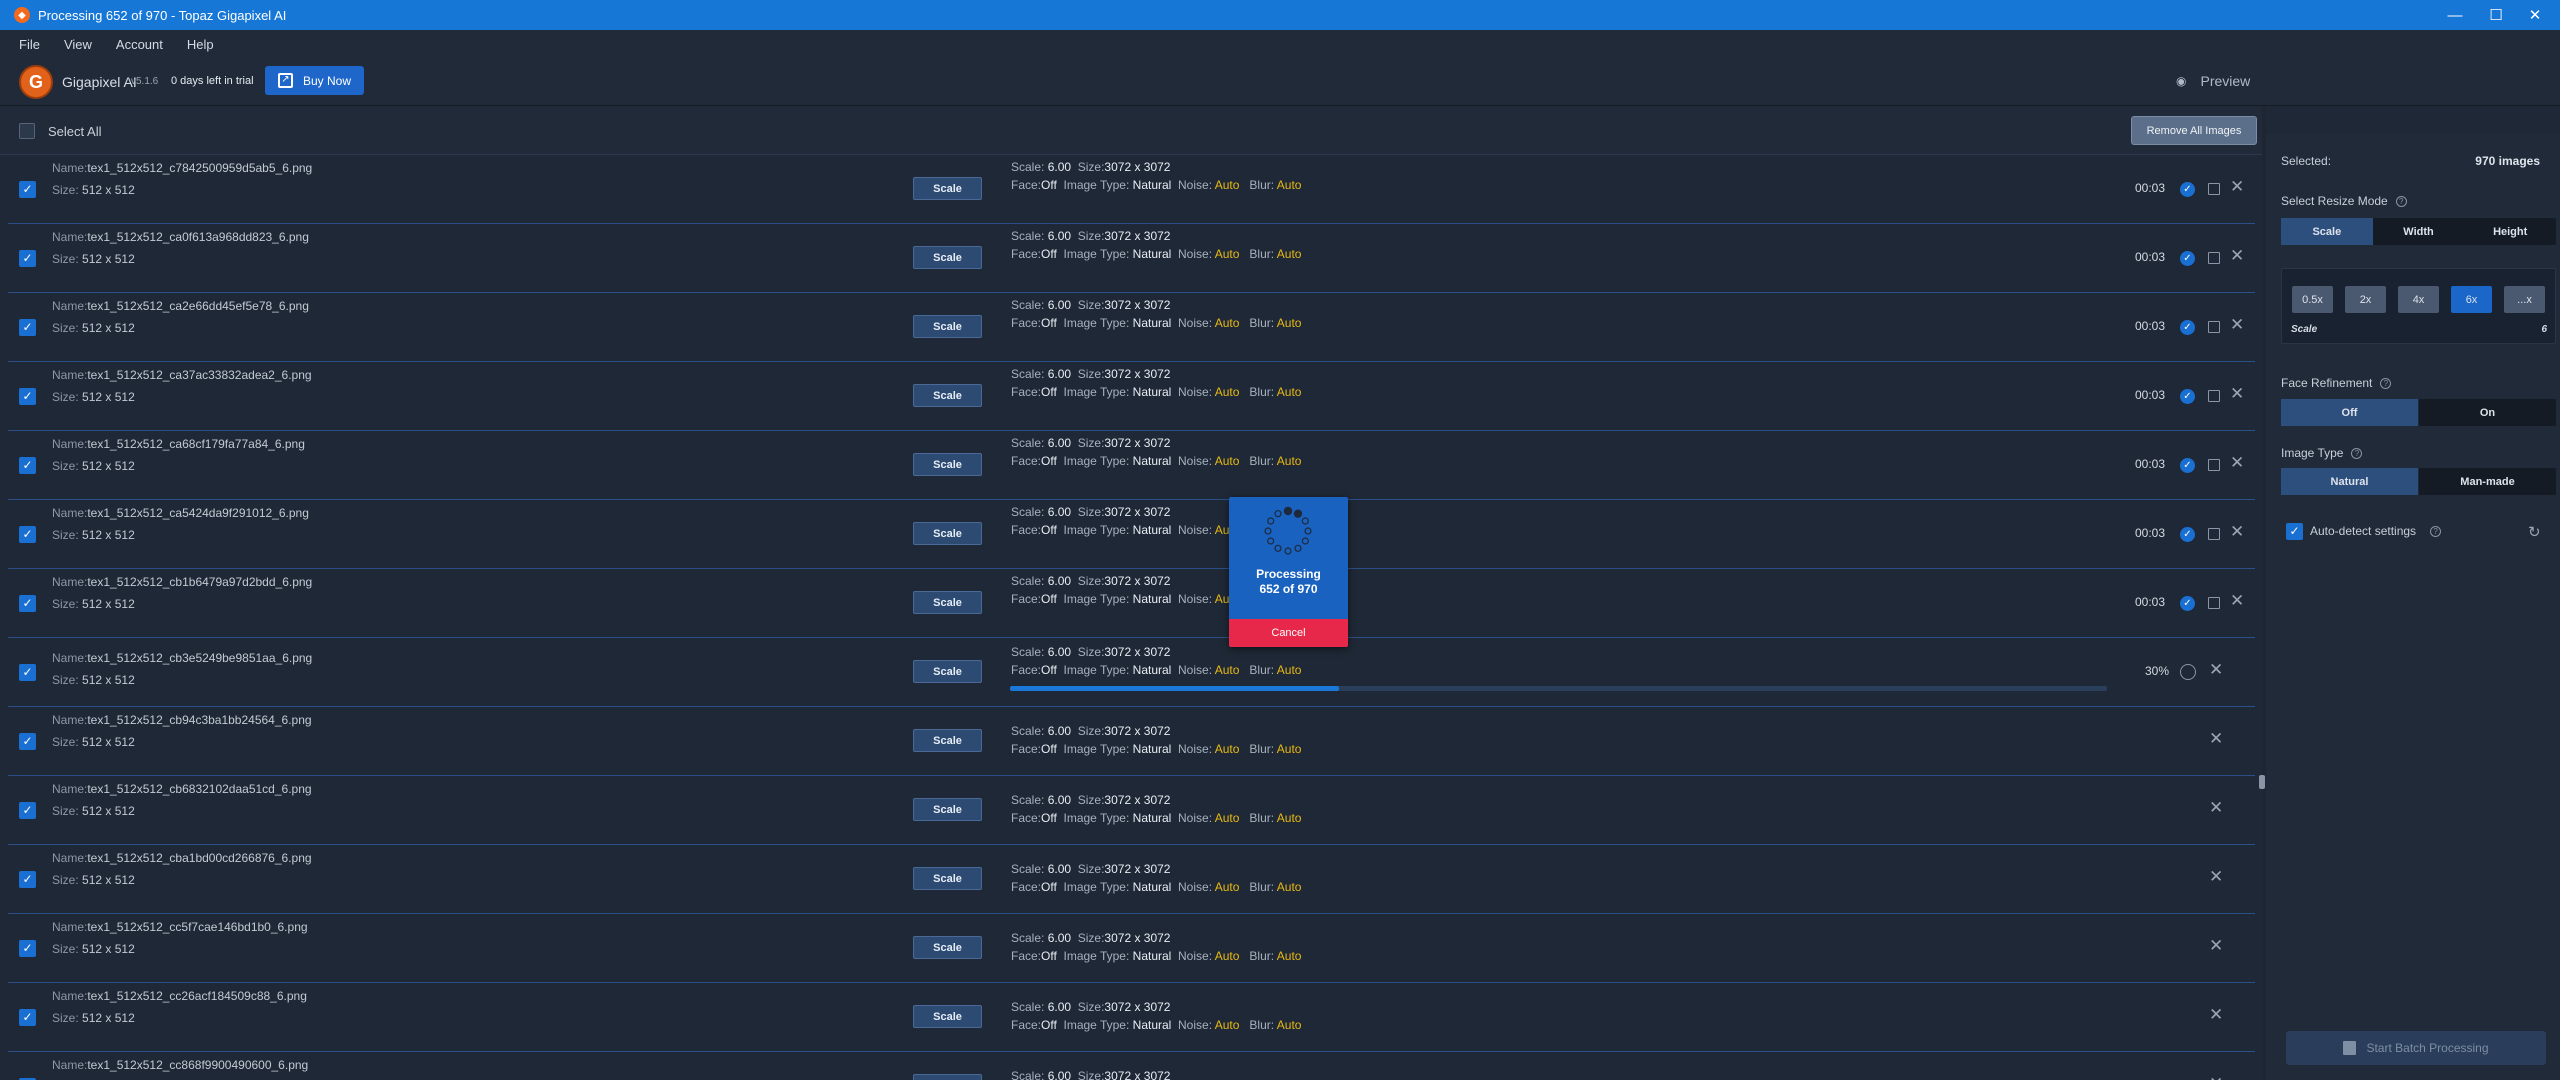 The image size is (2560, 1080). What do you see at coordinates (2312, 299) in the screenshot?
I see `scale-option-0-5x: 0.5x` at bounding box center [2312, 299].